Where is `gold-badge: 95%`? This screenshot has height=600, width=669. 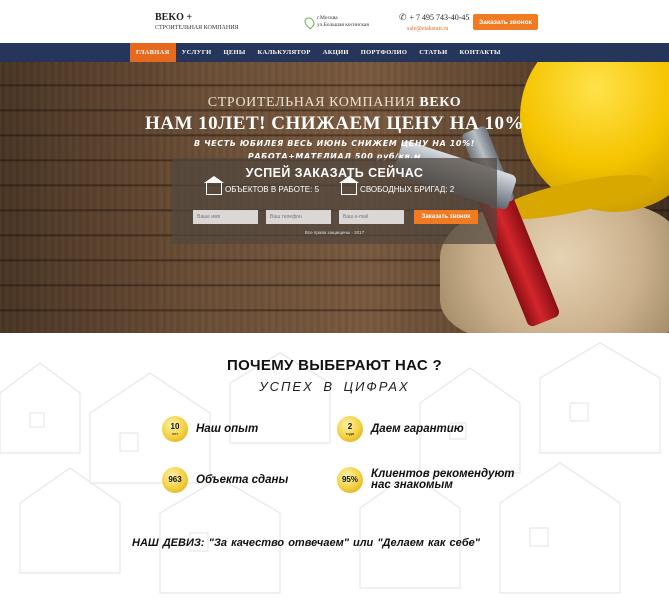 gold-badge: 95% is located at coordinates (350, 480).